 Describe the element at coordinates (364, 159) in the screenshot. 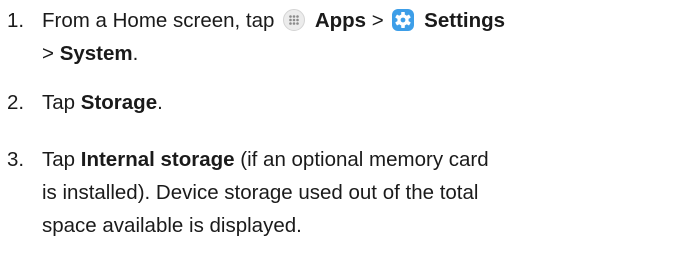

I see `step-text-run: (if an optional memory card` at that location.